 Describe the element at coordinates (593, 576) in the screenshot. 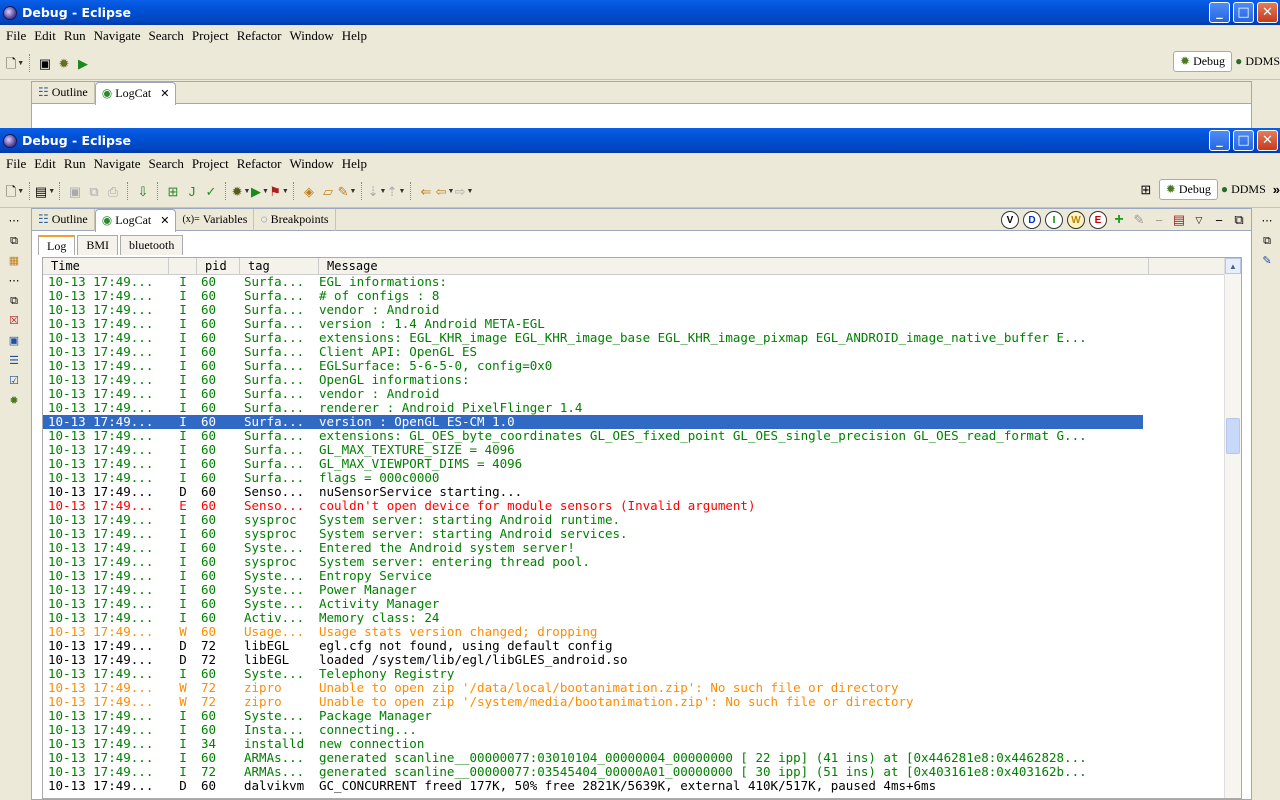

I see `table-row: 10-13 17:49... I 60 Syste... Entropy Service` at that location.